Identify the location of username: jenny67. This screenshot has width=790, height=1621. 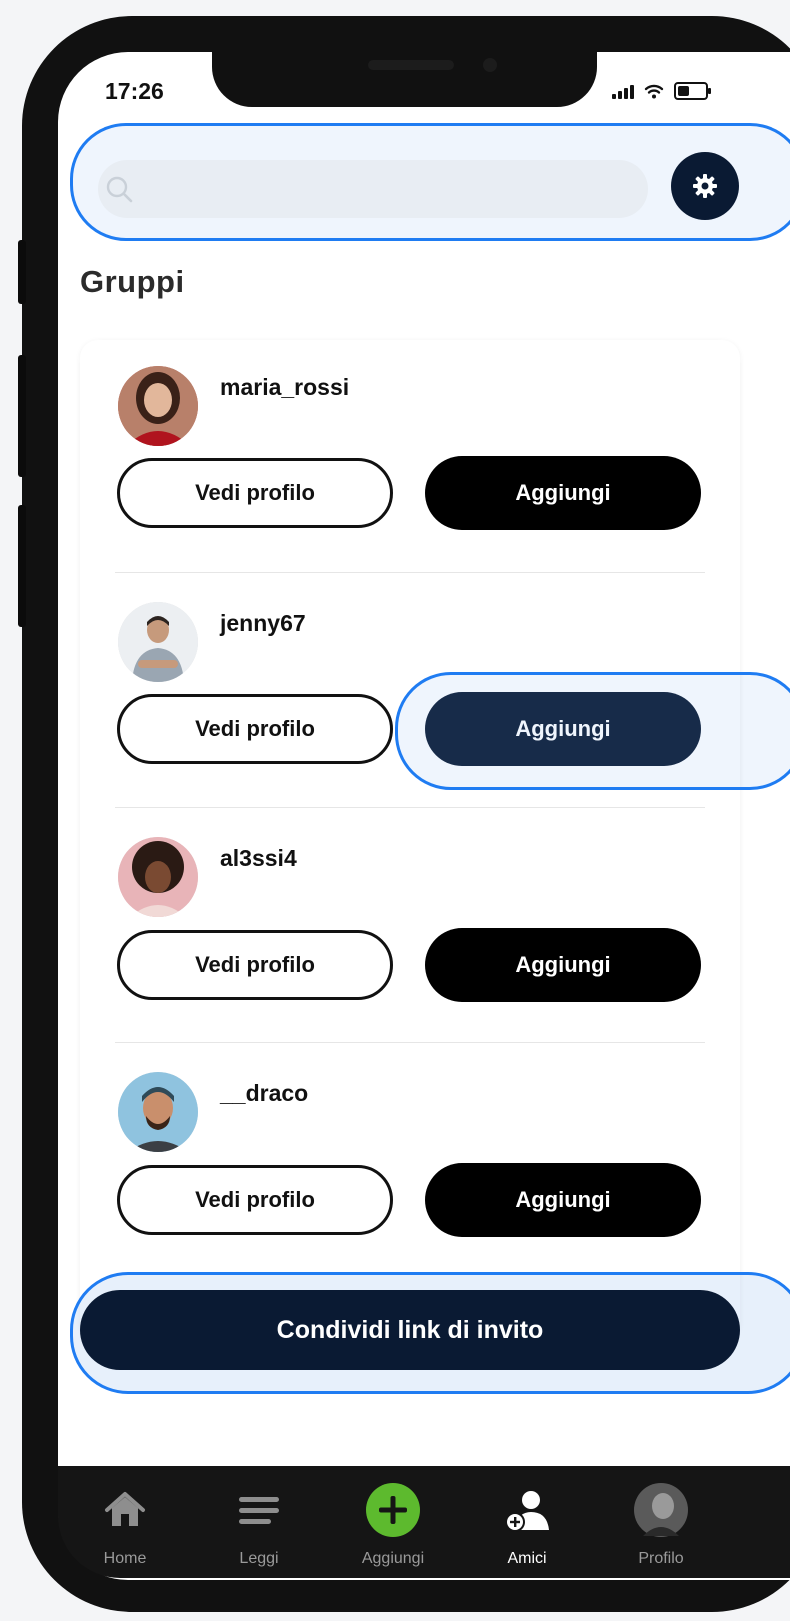
(263, 623).